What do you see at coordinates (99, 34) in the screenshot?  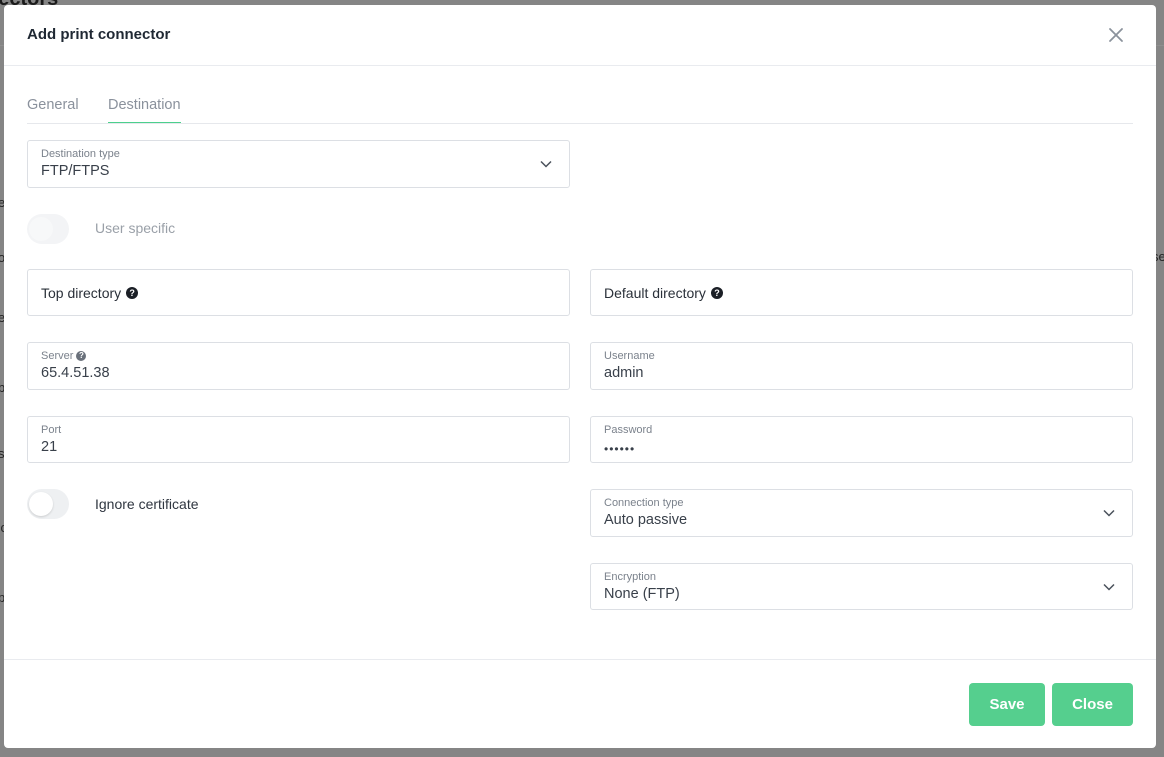 I see `dialog-title: Add print connector` at bounding box center [99, 34].